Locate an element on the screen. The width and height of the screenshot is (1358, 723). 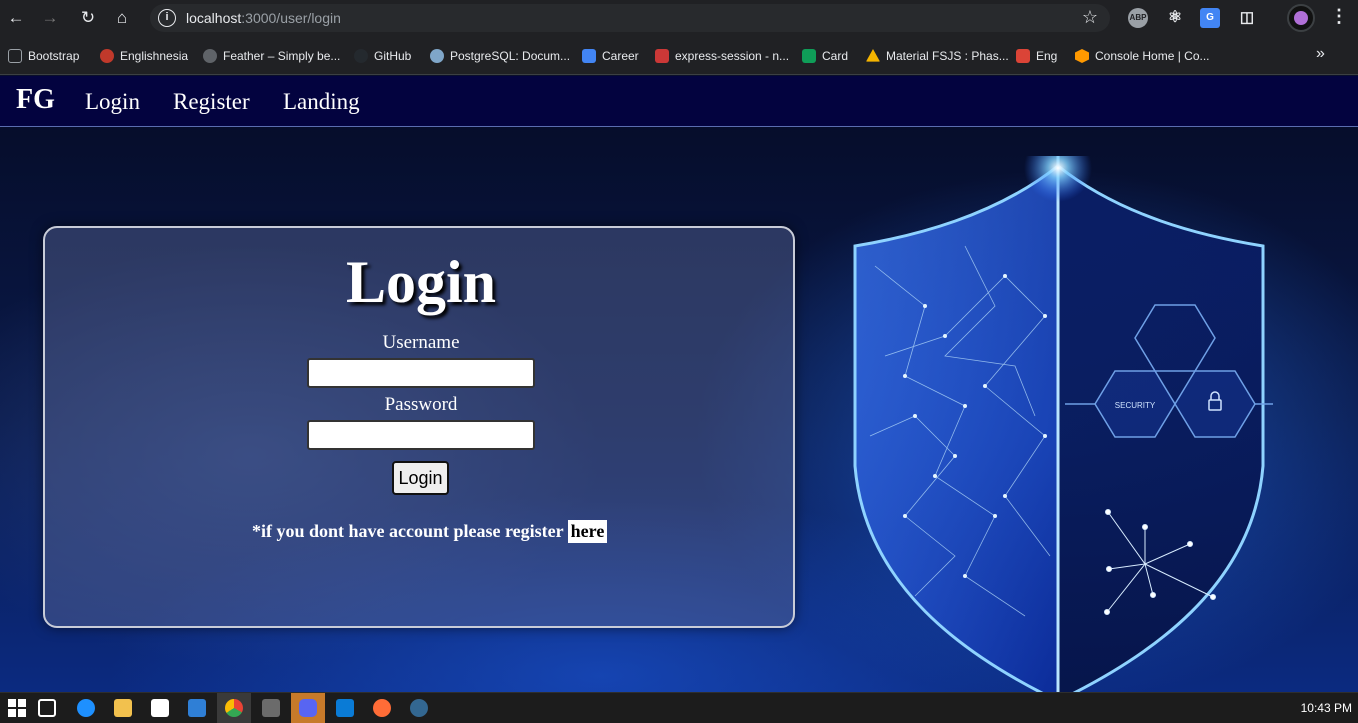
bookmark-englishnesia: Englishnesia is located at coordinates (144, 56).